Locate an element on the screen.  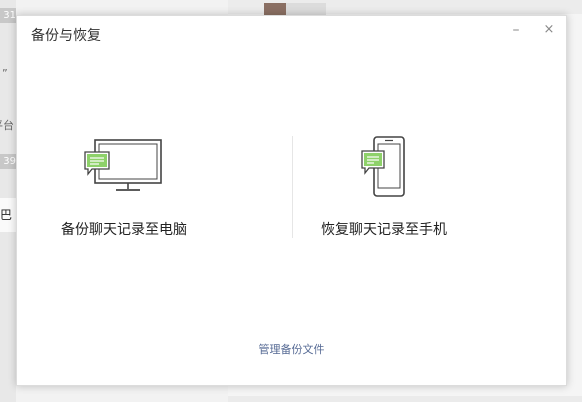
backup-to-computer-option: 备份聊天记录至电脑 is located at coordinates (137, 189).